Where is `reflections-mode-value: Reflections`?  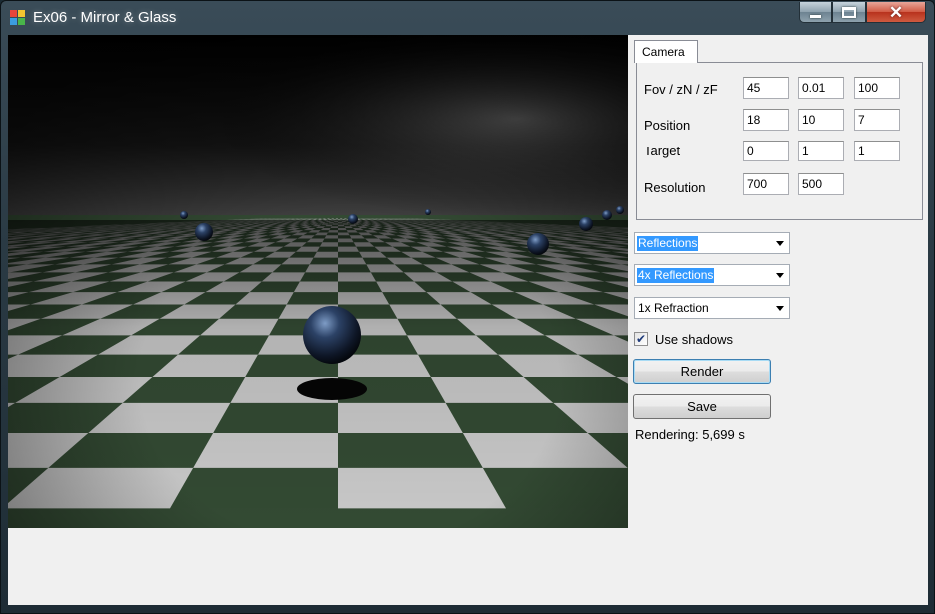 reflections-mode-value: Reflections is located at coordinates (668, 243).